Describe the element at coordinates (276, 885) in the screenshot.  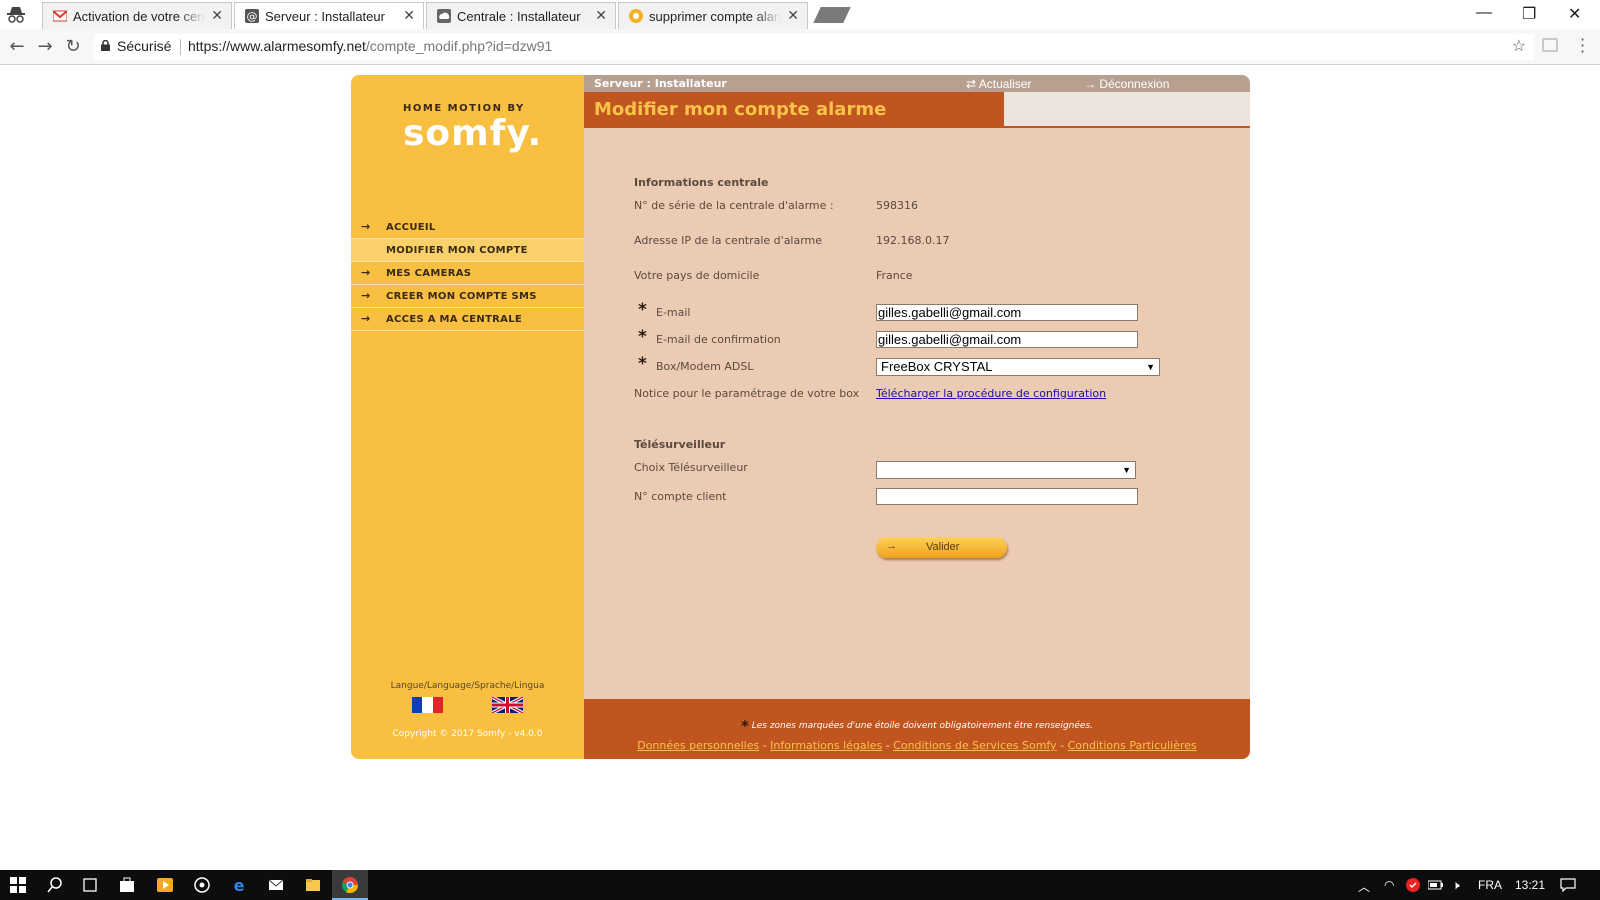
I see `mail-icon` at that location.